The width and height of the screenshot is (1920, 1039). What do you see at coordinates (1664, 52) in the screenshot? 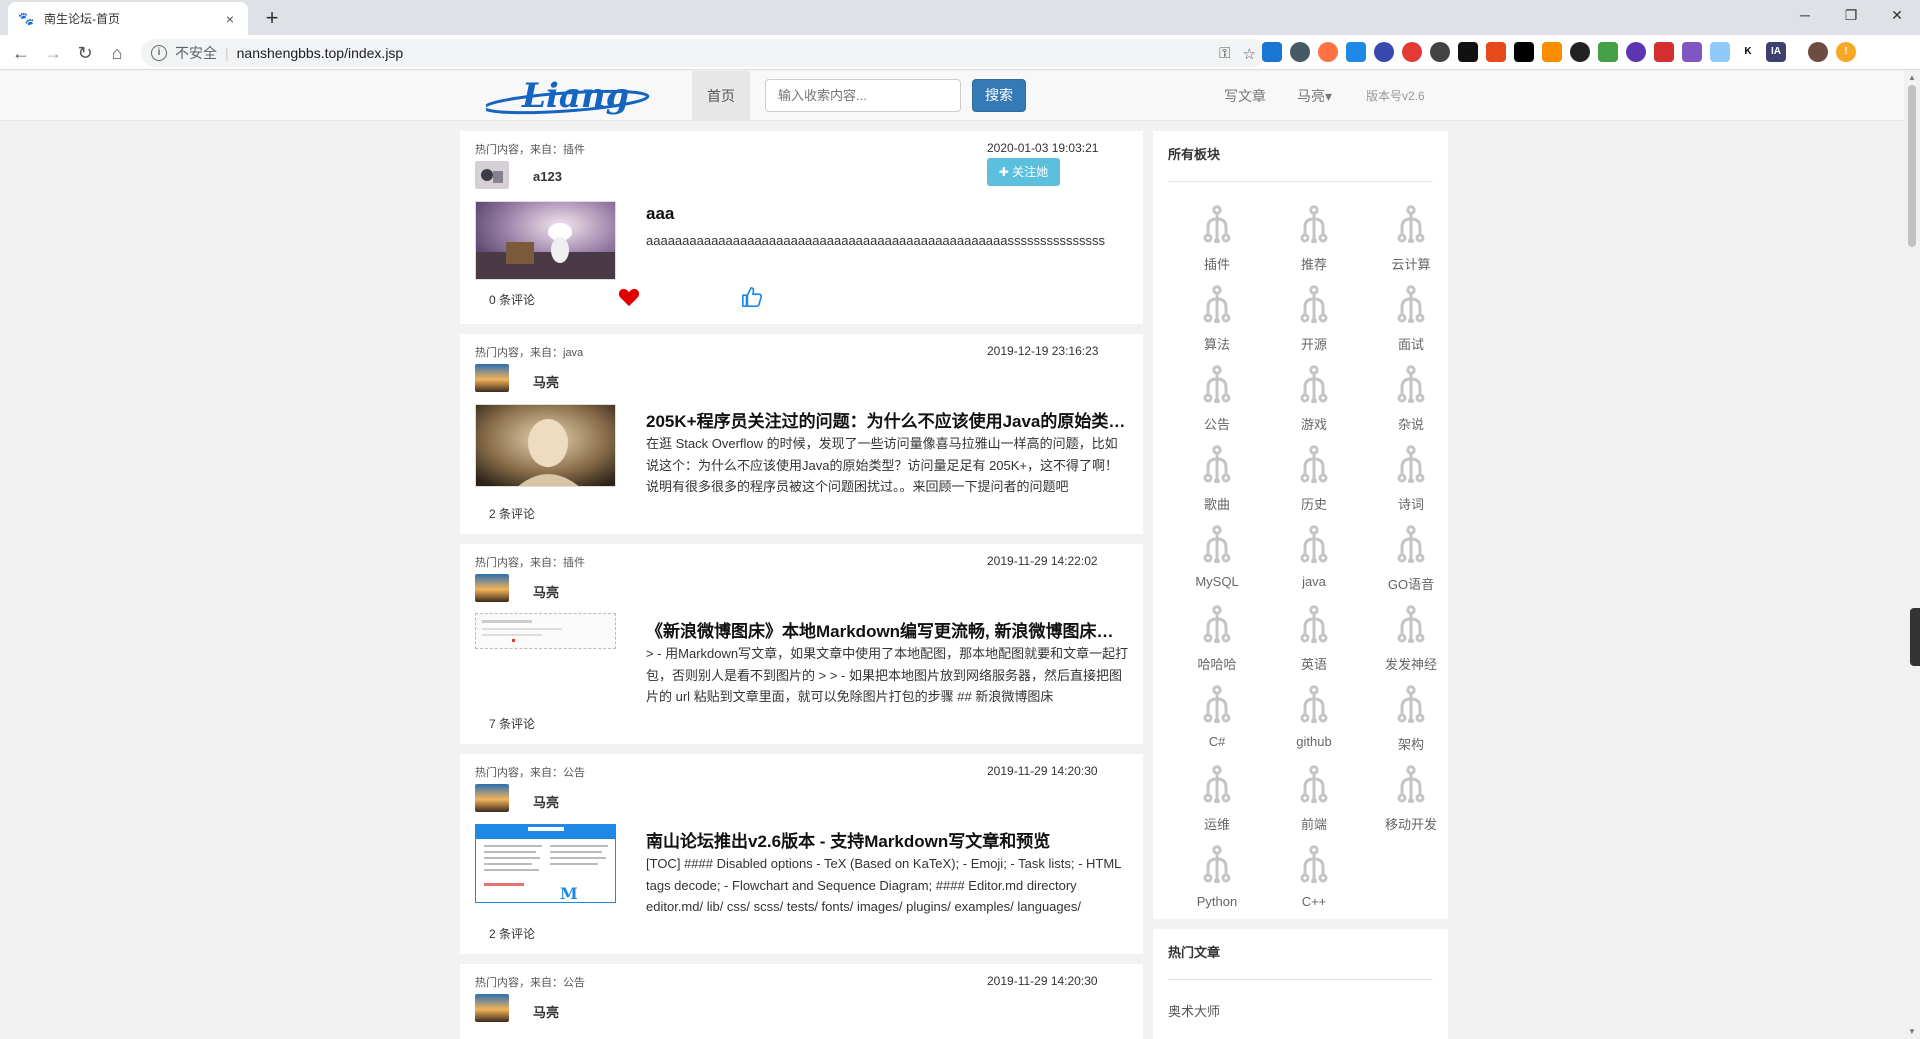
I see `extension-off-icon` at bounding box center [1664, 52].